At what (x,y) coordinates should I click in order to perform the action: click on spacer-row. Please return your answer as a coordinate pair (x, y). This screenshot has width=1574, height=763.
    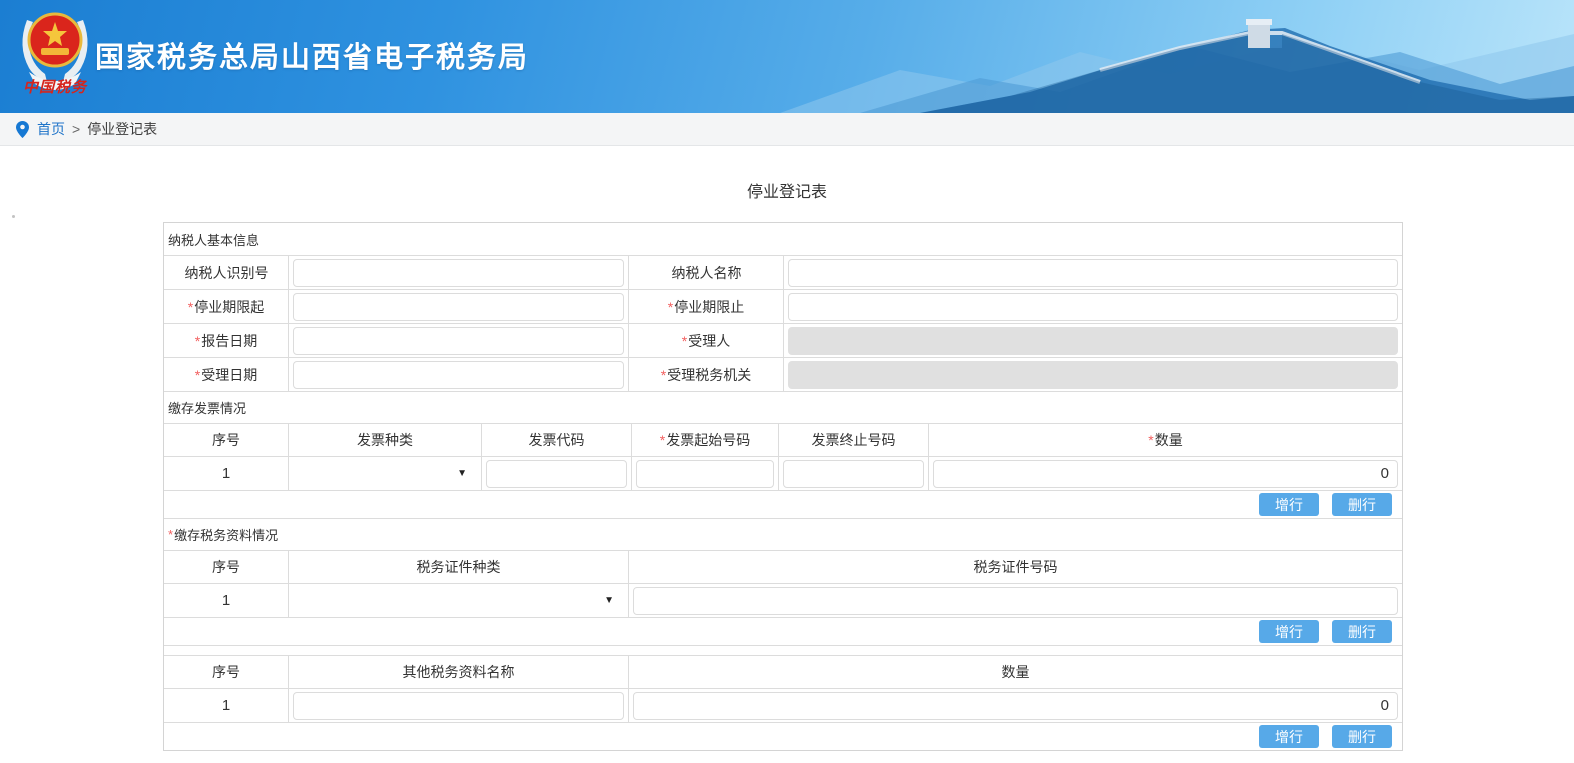
    Looking at the image, I should click on (783, 650).